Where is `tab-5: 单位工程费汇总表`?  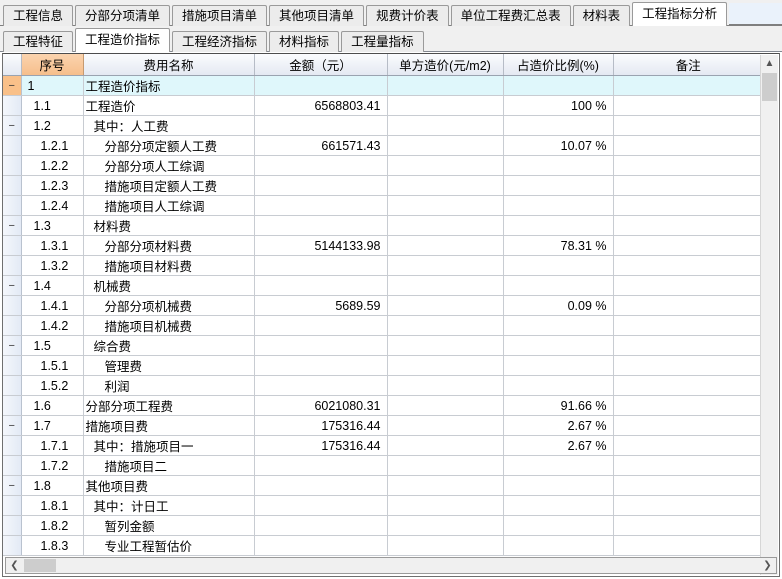 tab-5: 单位工程费汇总表 is located at coordinates (510, 15).